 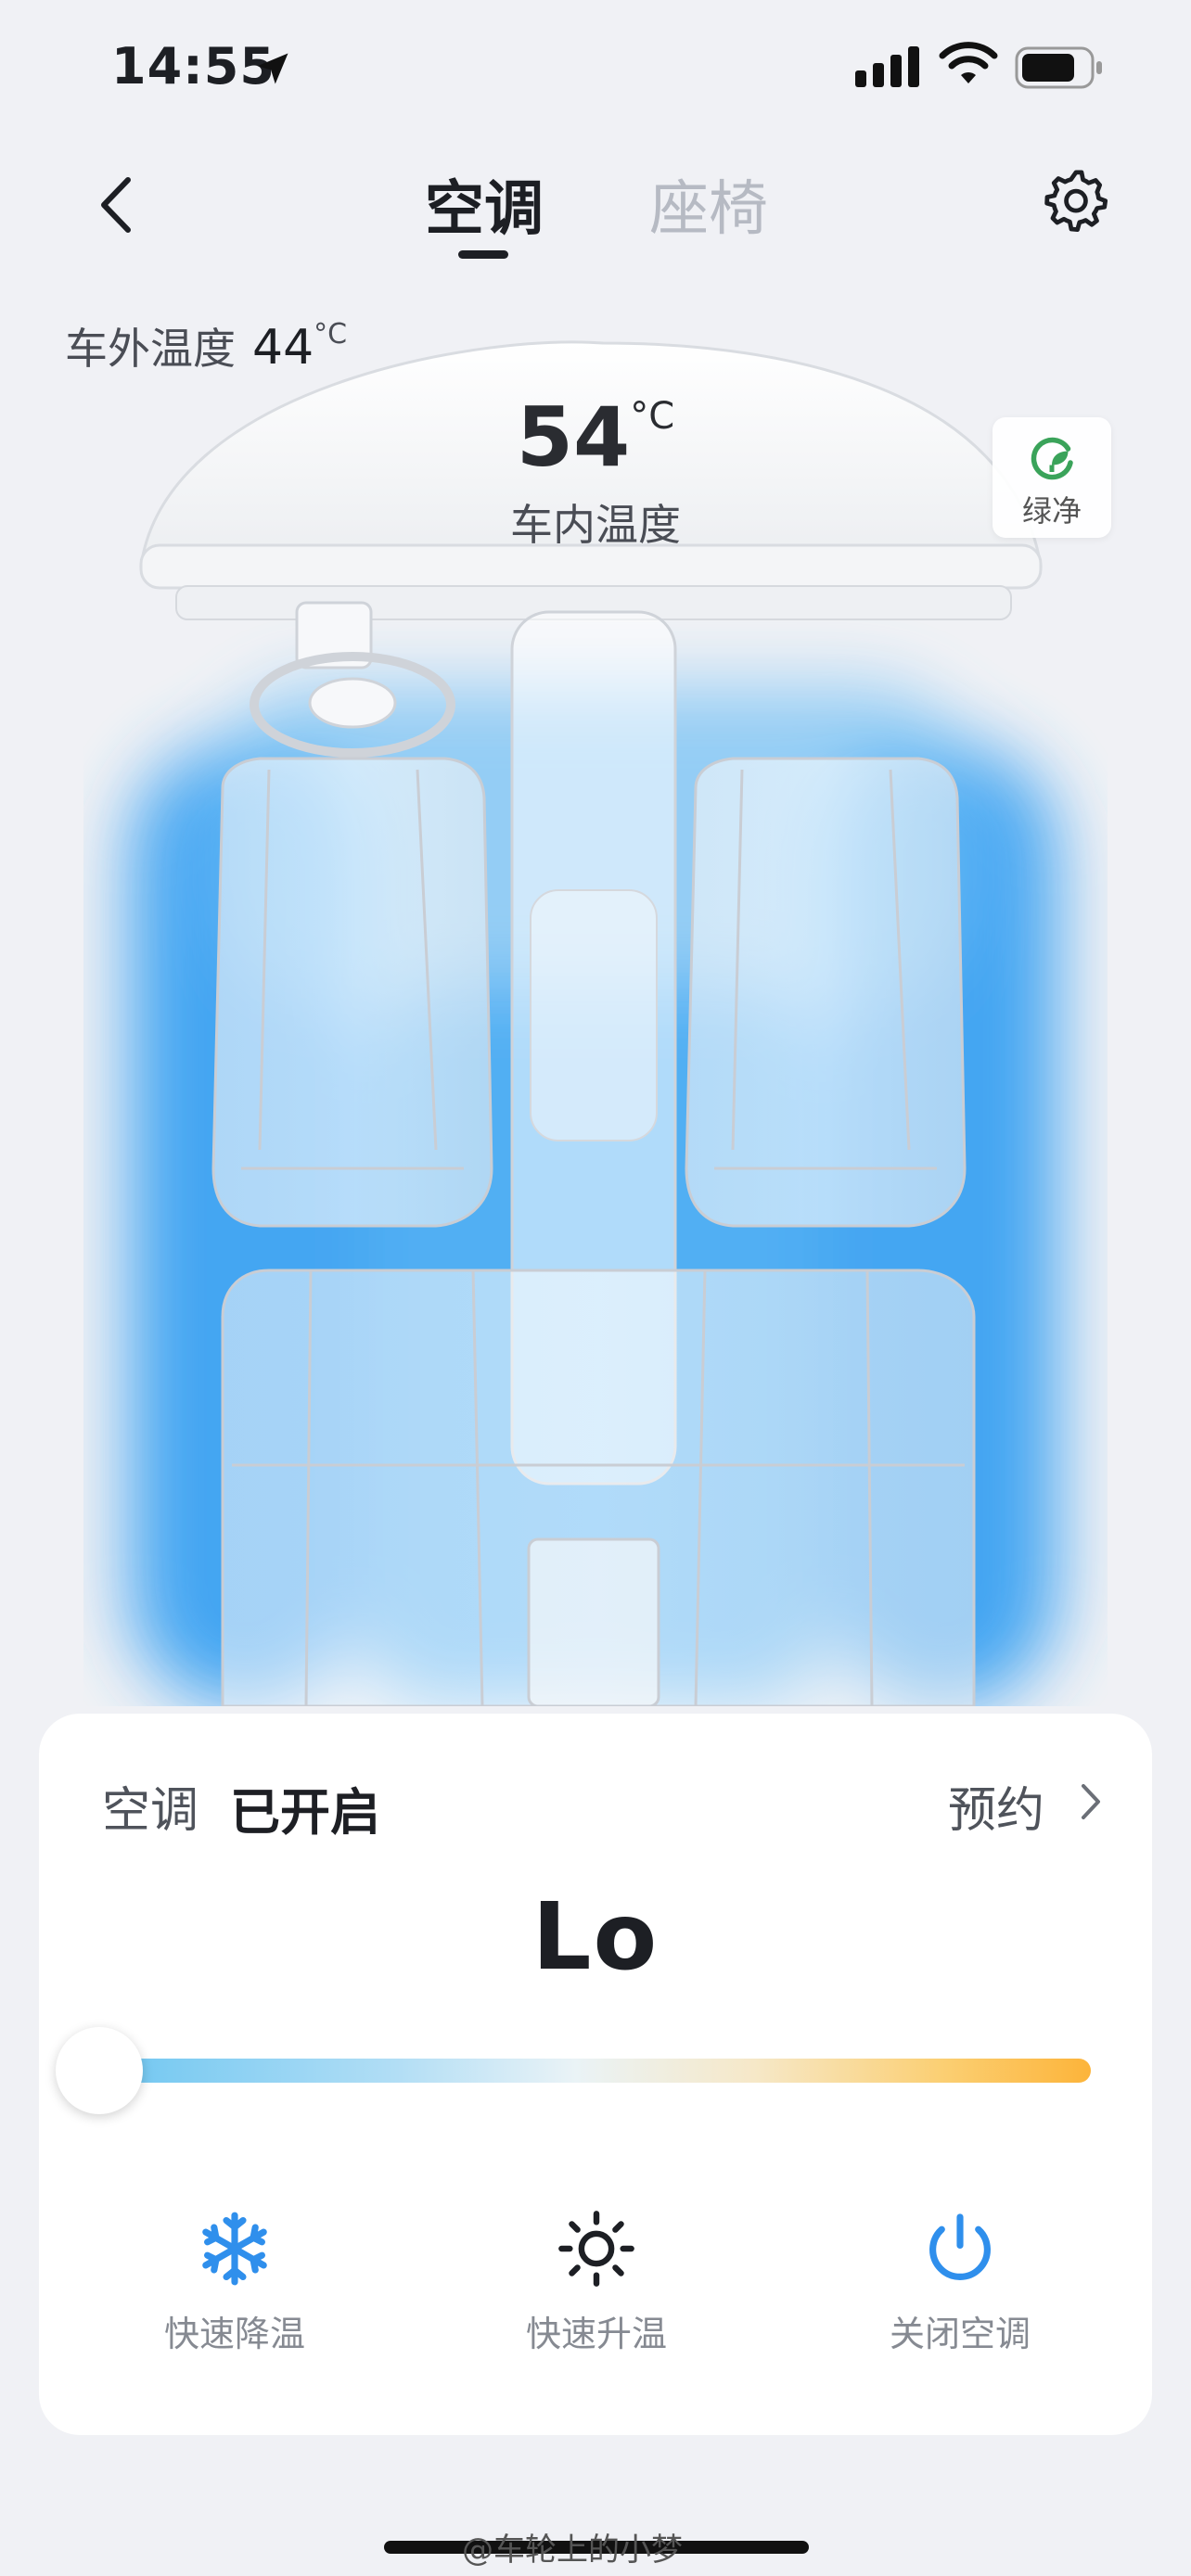 I want to click on snowflake-icon, so click(x=235, y=2249).